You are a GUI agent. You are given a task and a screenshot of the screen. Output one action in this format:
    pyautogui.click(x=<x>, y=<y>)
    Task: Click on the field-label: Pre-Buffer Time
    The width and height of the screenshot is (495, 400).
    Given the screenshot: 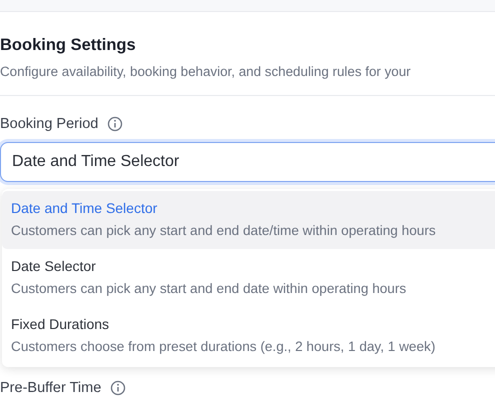 What is the action you would take?
    pyautogui.click(x=51, y=388)
    